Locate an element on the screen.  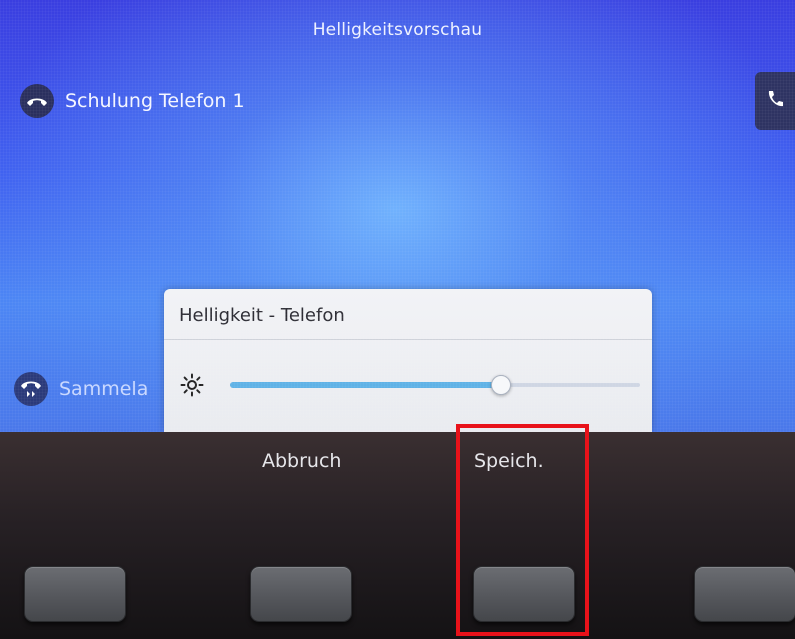
phone-icon is located at coordinates (775, 101).